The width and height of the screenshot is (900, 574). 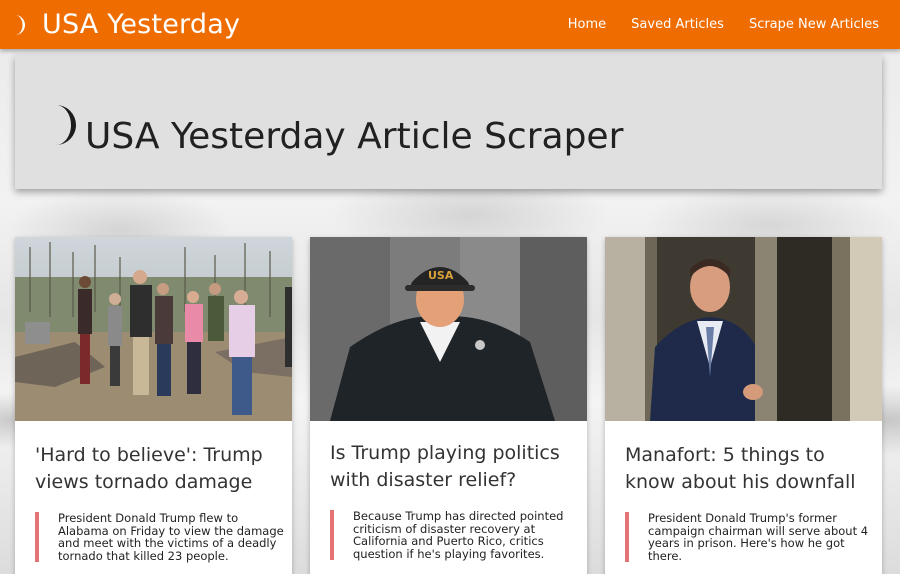 I want to click on nav-link-scrape-new-articles: Scrape New Articles, so click(x=814, y=24).